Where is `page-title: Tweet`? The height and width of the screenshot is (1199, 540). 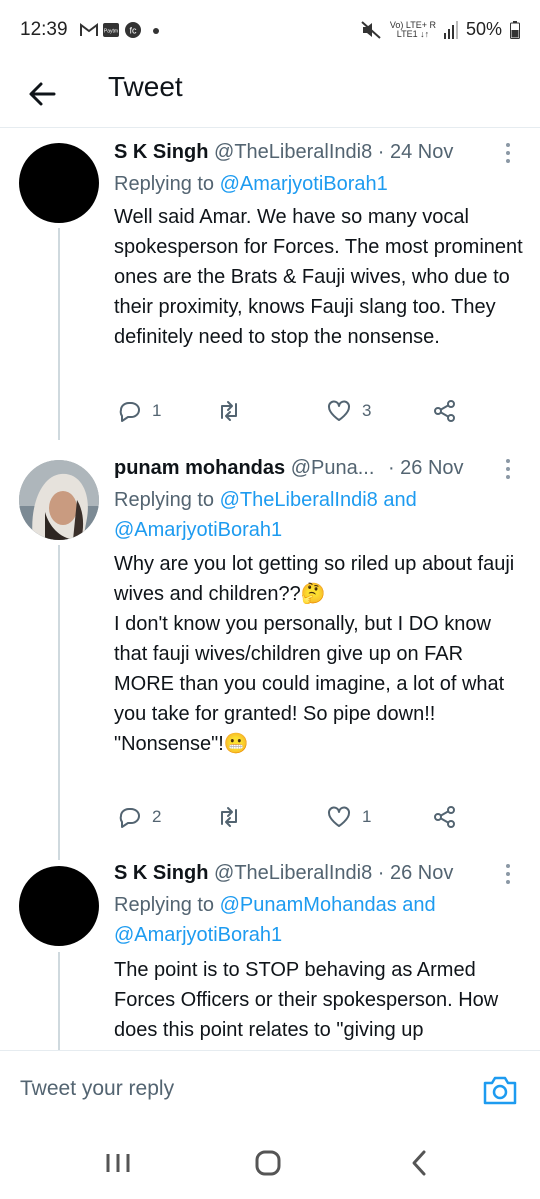 page-title: Tweet is located at coordinates (145, 86).